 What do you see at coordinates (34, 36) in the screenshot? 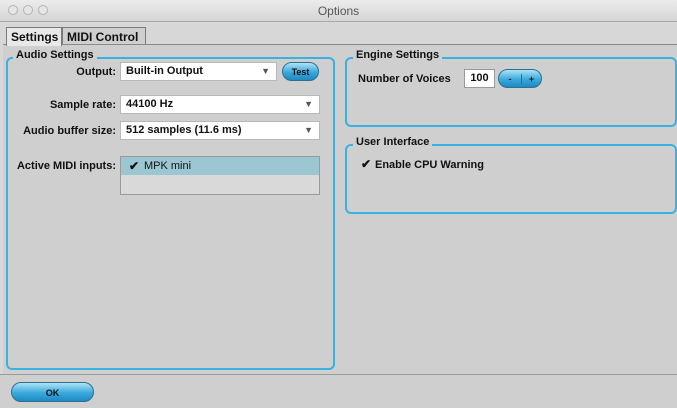
I see `tab-settings: Settings` at bounding box center [34, 36].